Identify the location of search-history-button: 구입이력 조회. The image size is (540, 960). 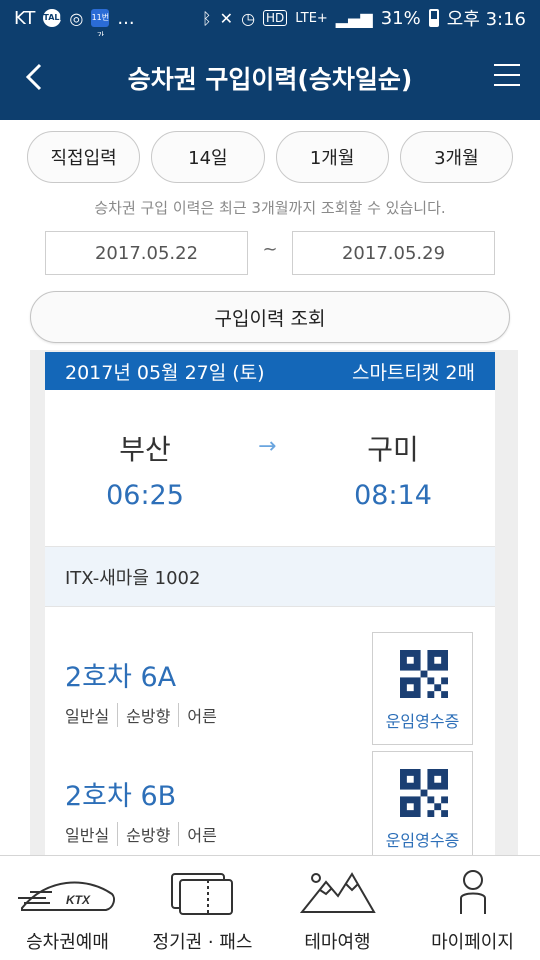
(270, 317).